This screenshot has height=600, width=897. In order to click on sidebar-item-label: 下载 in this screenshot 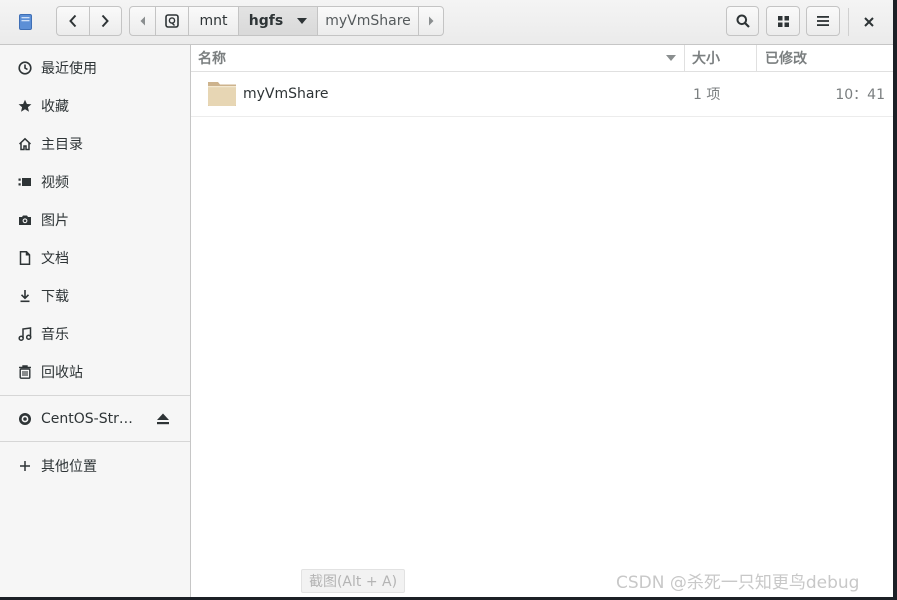, I will do `click(55, 297)`.